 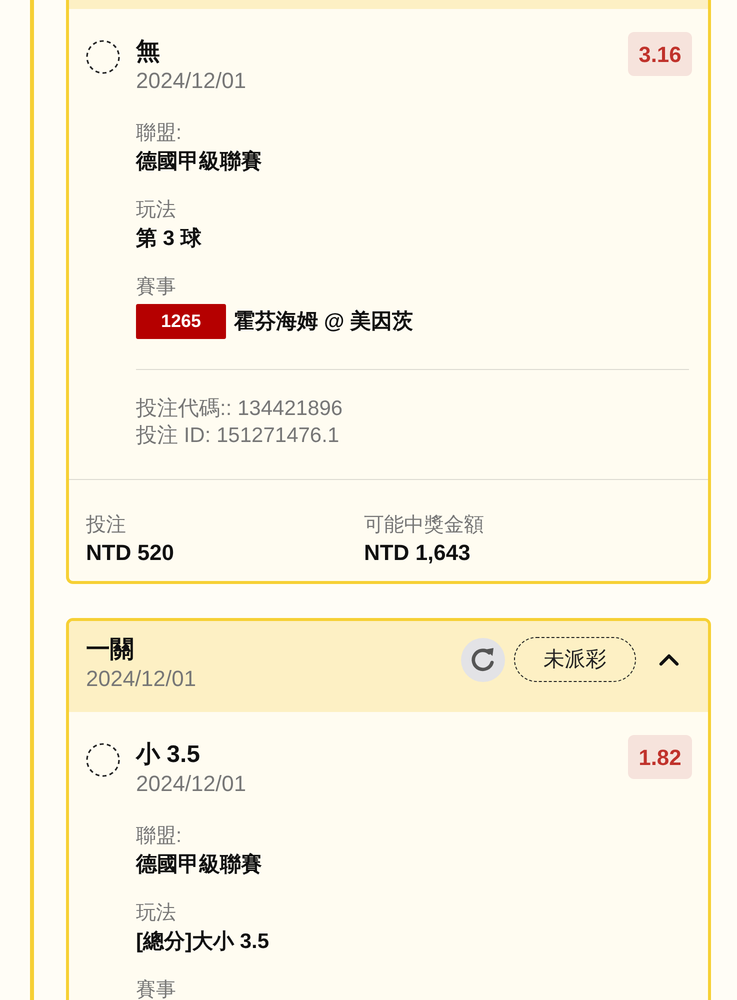 I want to click on detail-value: [總分]大小 3.5, so click(x=203, y=942).